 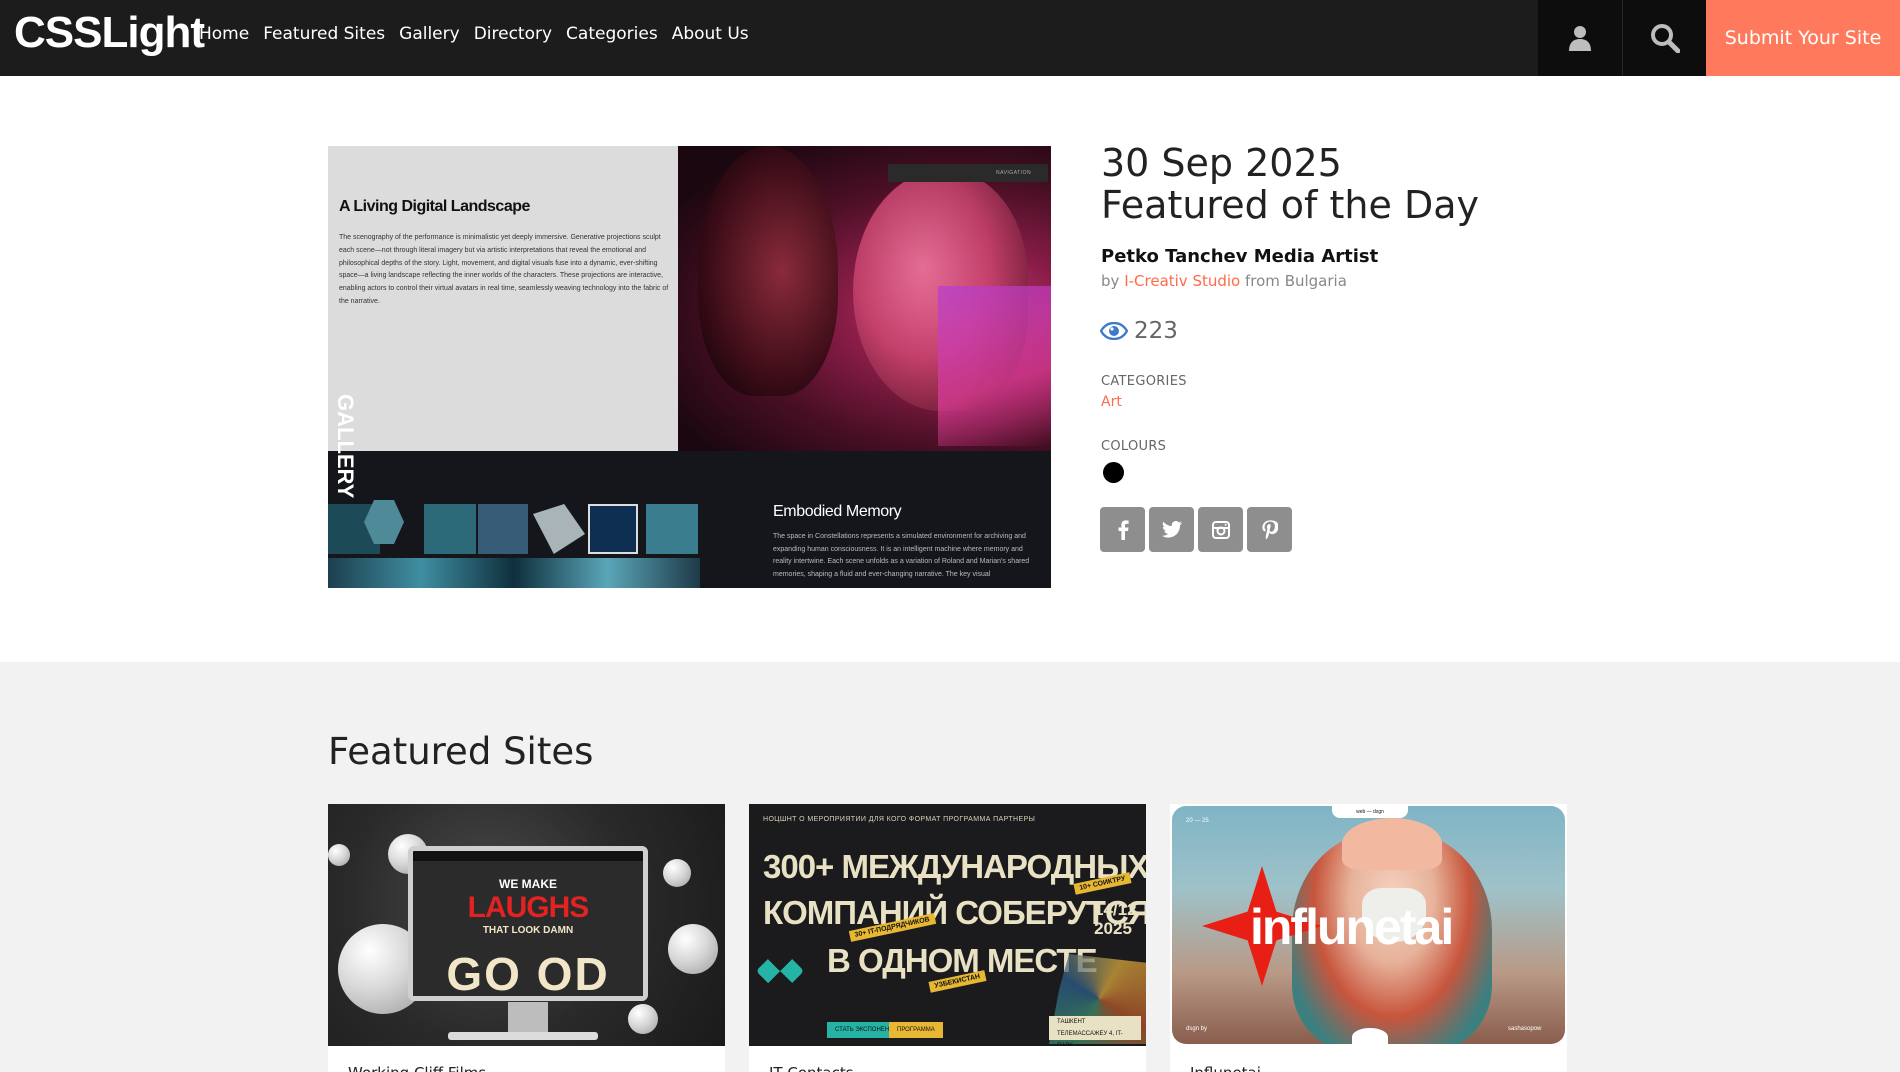 What do you see at coordinates (1197, 1029) in the screenshot?
I see `screenshot-credit: dsgn by` at bounding box center [1197, 1029].